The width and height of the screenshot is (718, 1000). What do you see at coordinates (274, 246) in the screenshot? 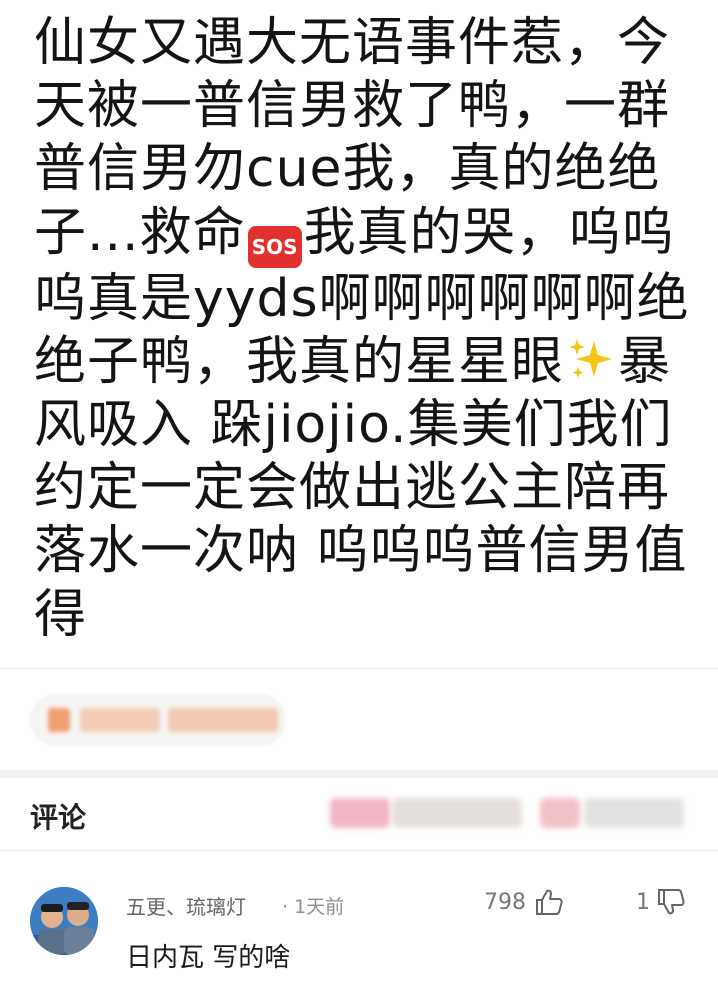
I see `sos-emoji-icon: SOS` at bounding box center [274, 246].